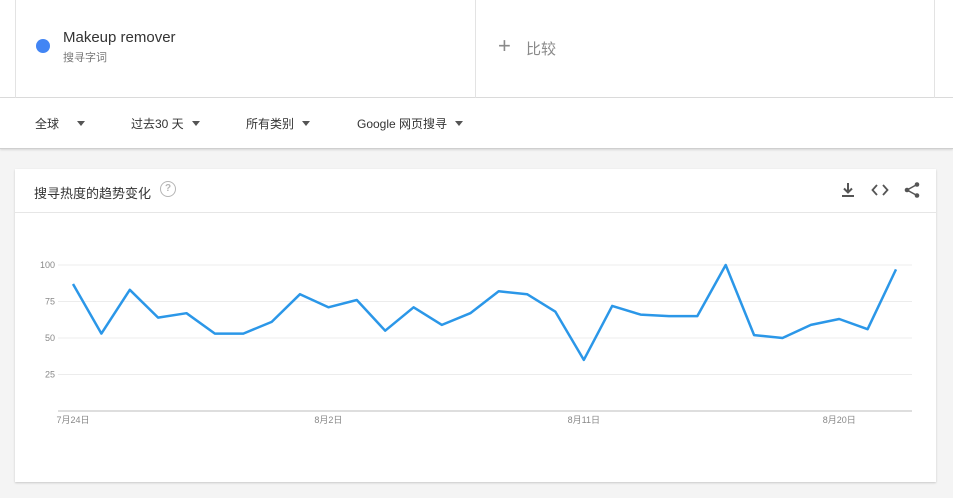 Image resolution: width=953 pixels, height=498 pixels. Describe the element at coordinates (245, 49) in the screenshot. I see `search-term-card: Makeup remover 搜寻字词` at that location.